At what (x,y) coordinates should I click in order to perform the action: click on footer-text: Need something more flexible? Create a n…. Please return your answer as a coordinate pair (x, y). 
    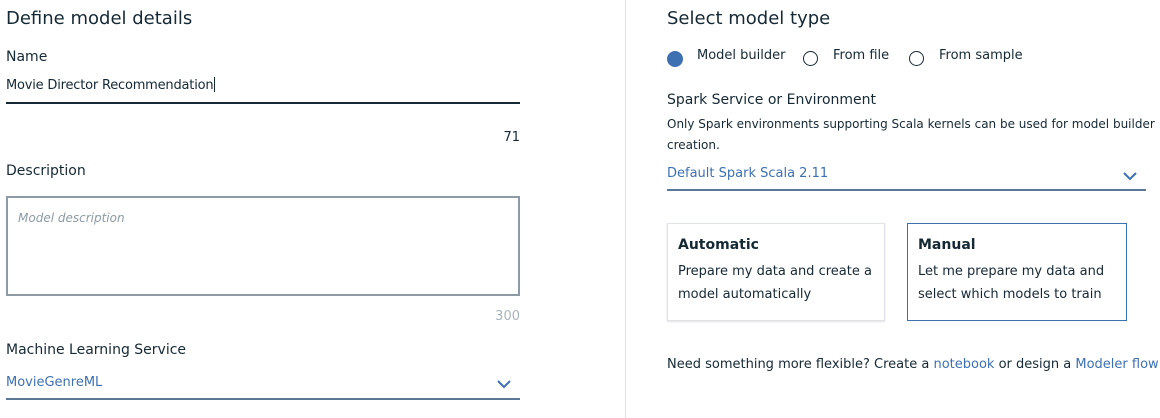
    Looking at the image, I should click on (913, 364).